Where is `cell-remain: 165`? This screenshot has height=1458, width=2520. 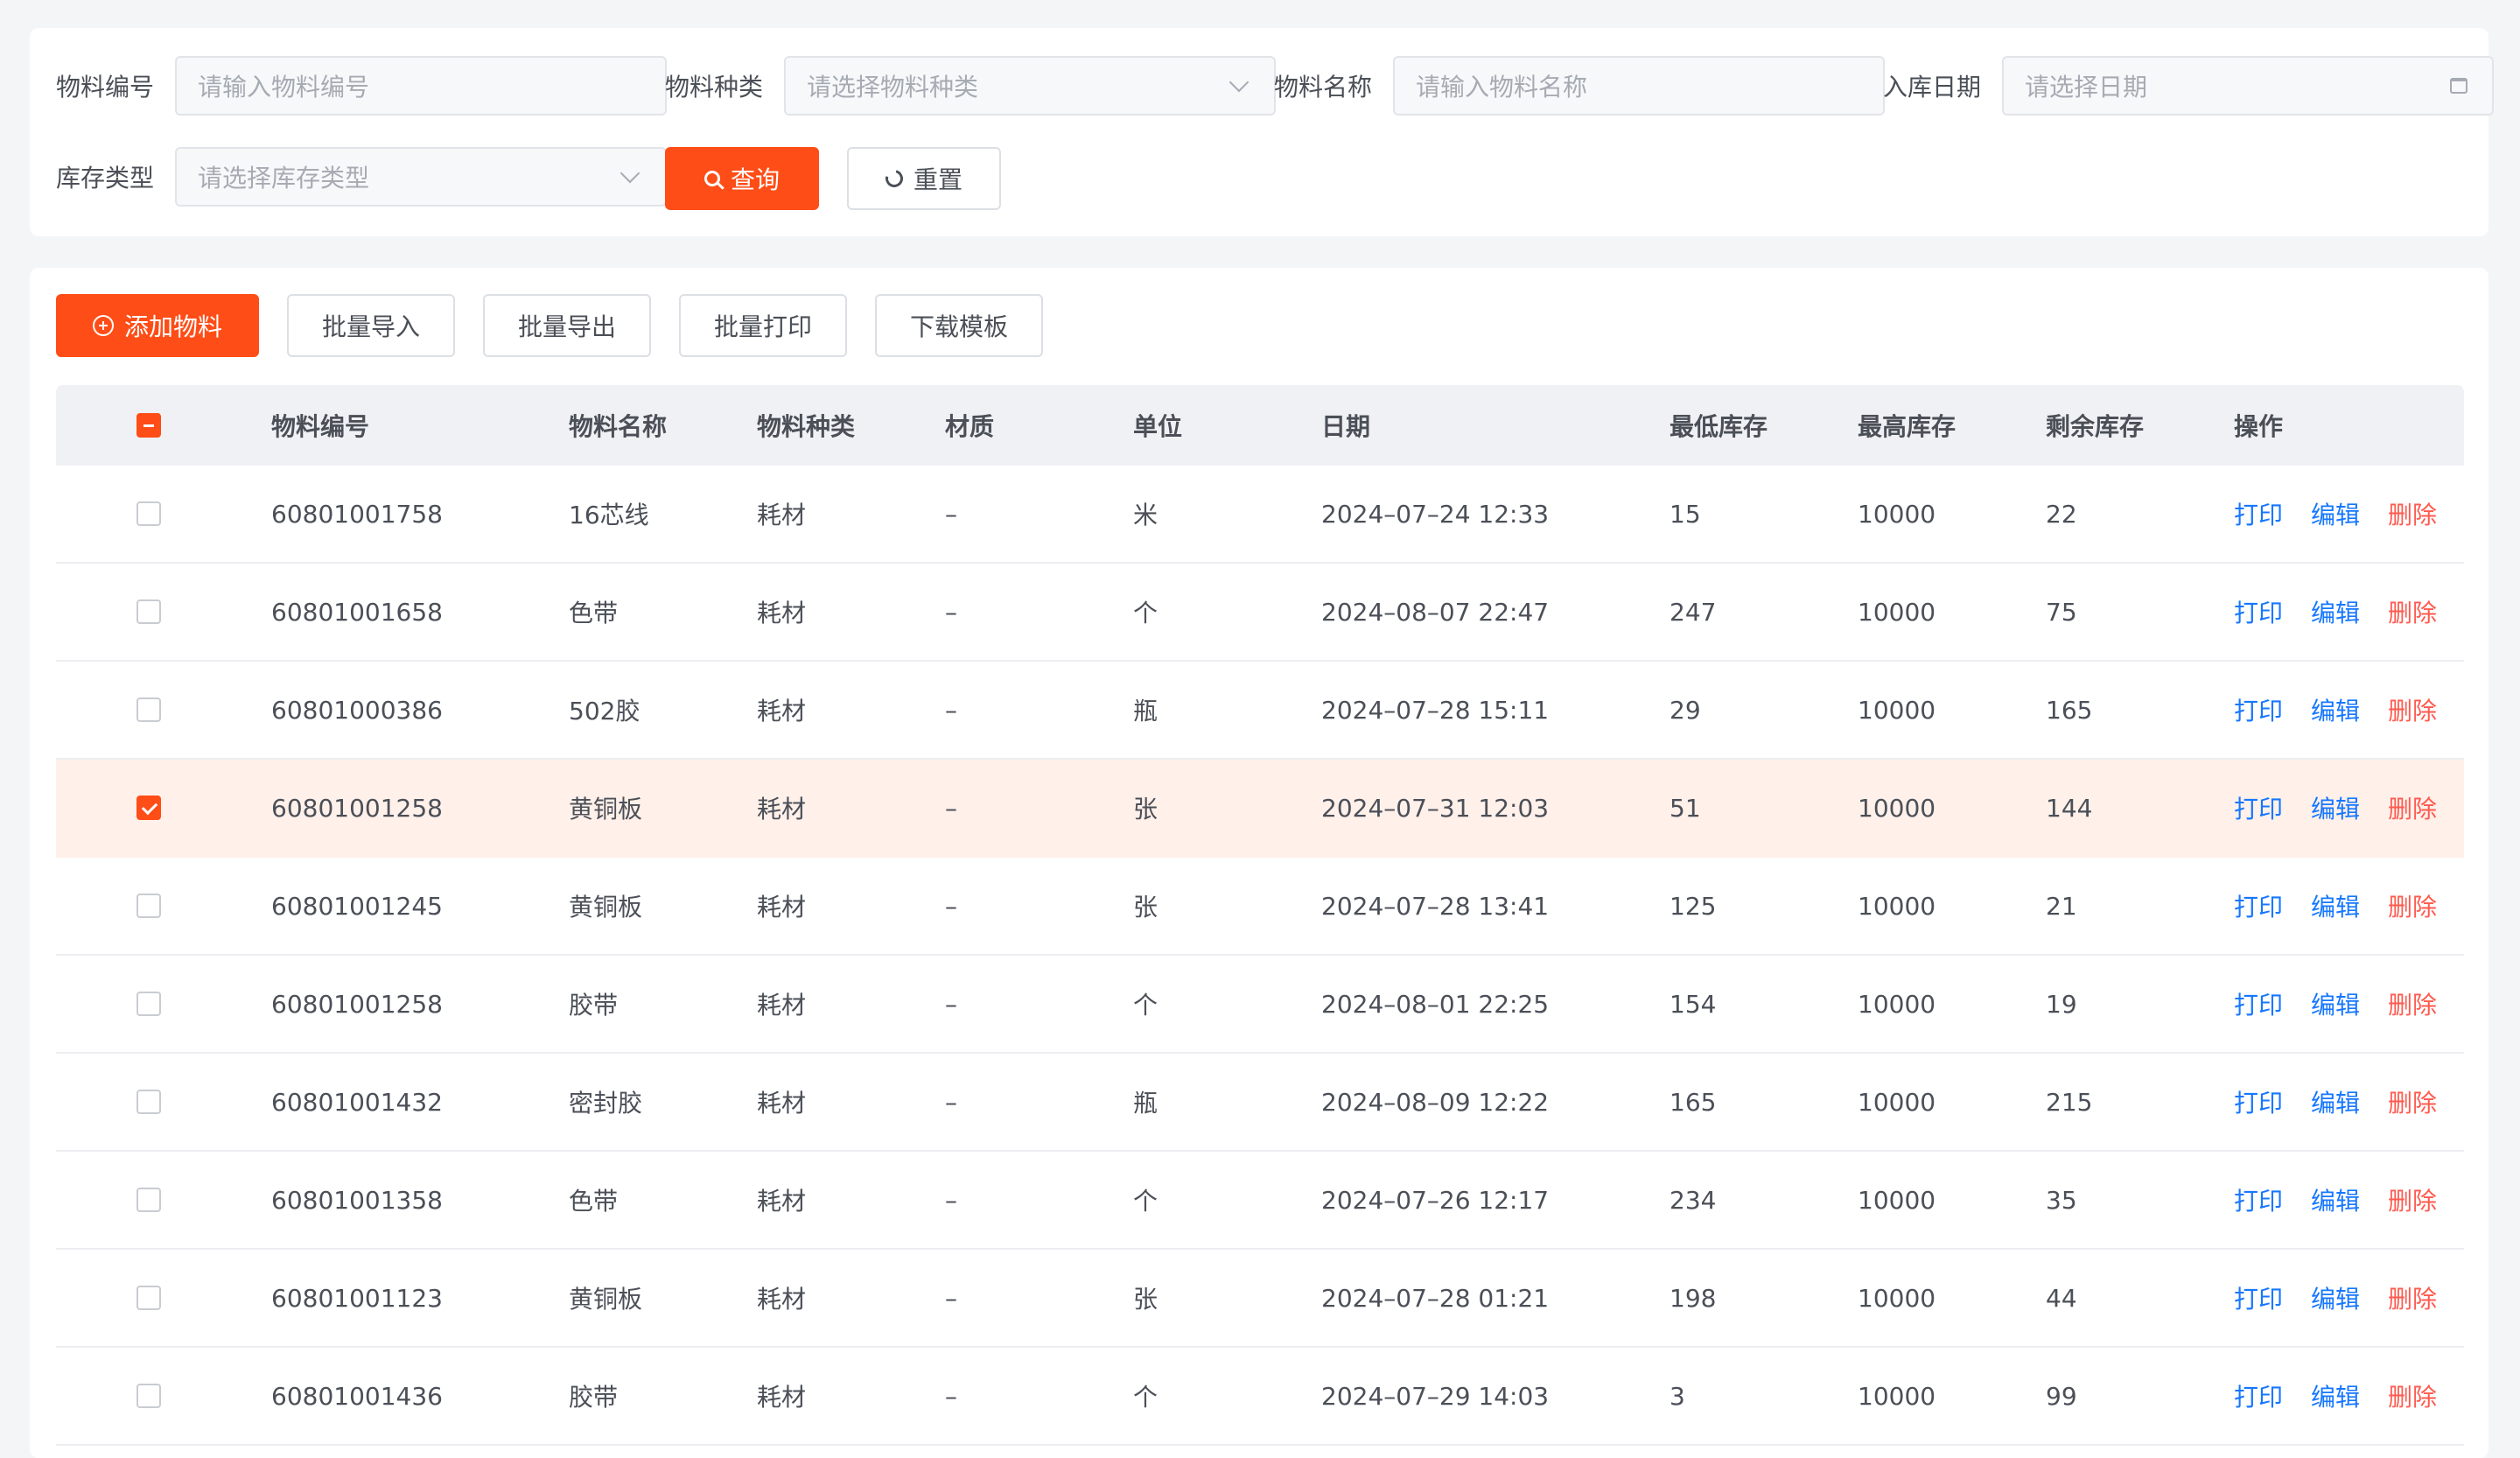
cell-remain: 165 is located at coordinates (2069, 710).